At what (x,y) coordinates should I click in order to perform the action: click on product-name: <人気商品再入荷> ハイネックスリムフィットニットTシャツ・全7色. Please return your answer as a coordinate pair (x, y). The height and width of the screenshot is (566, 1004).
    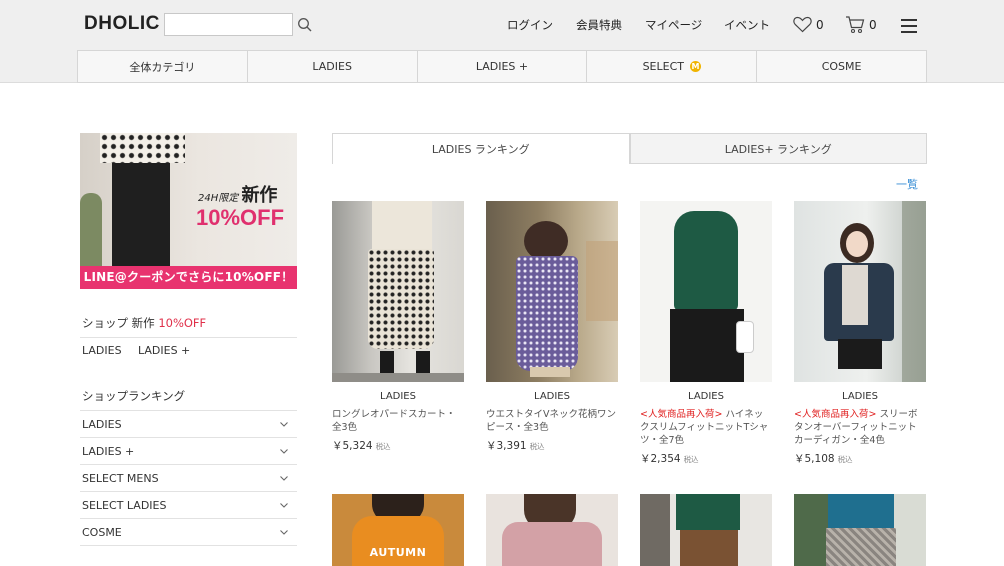
    Looking at the image, I should click on (706, 427).